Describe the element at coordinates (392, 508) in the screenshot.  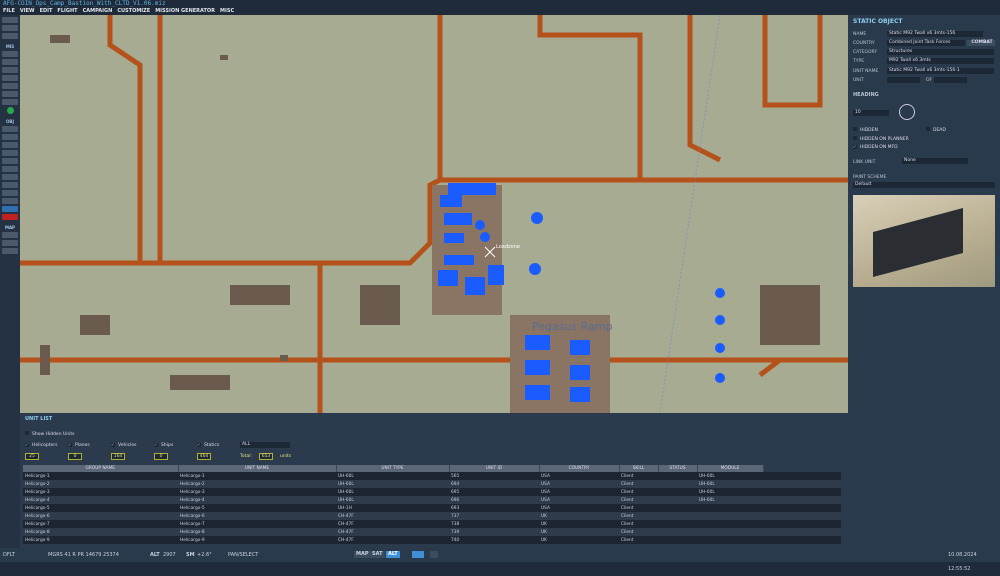
I see `table-cell: UH-1H` at that location.